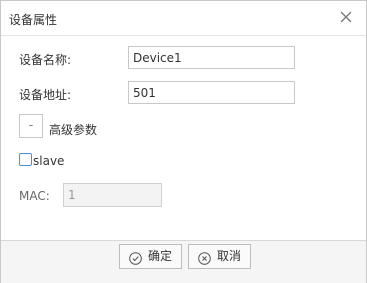 Image resolution: width=367 pixels, height=283 pixels. I want to click on cancel-button-label: 取消, so click(229, 256).